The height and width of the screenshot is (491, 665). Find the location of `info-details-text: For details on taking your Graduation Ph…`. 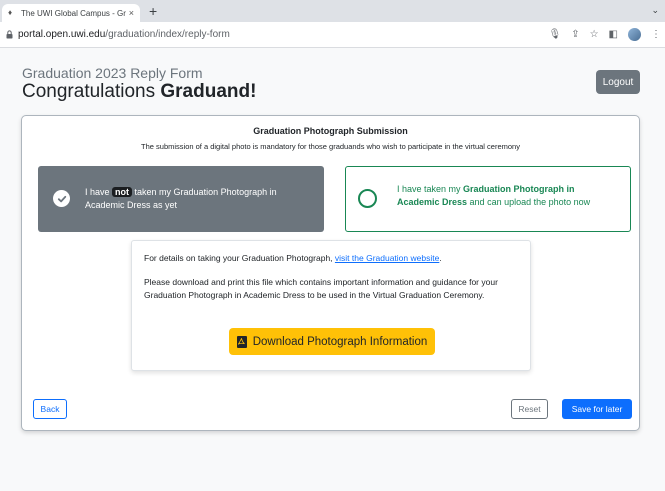

info-details-text: For details on taking your Graduation Ph… is located at coordinates (293, 258).